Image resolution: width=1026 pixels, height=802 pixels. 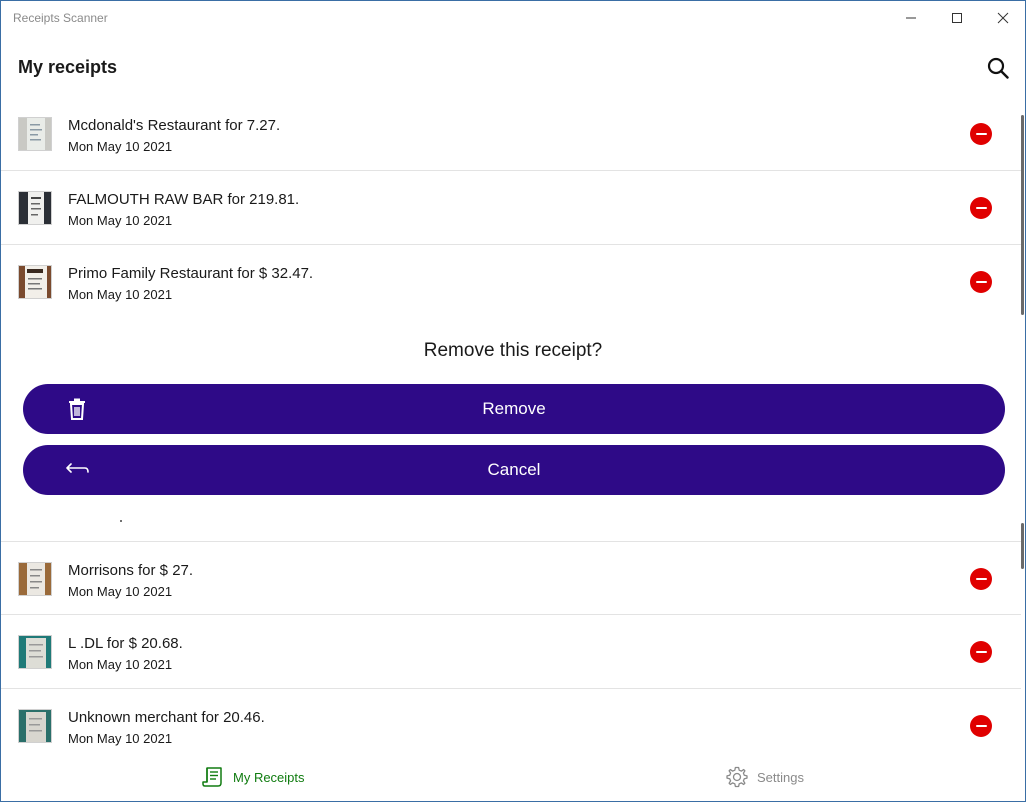 I want to click on scrollbar-thumb, so click(x=1022, y=215).